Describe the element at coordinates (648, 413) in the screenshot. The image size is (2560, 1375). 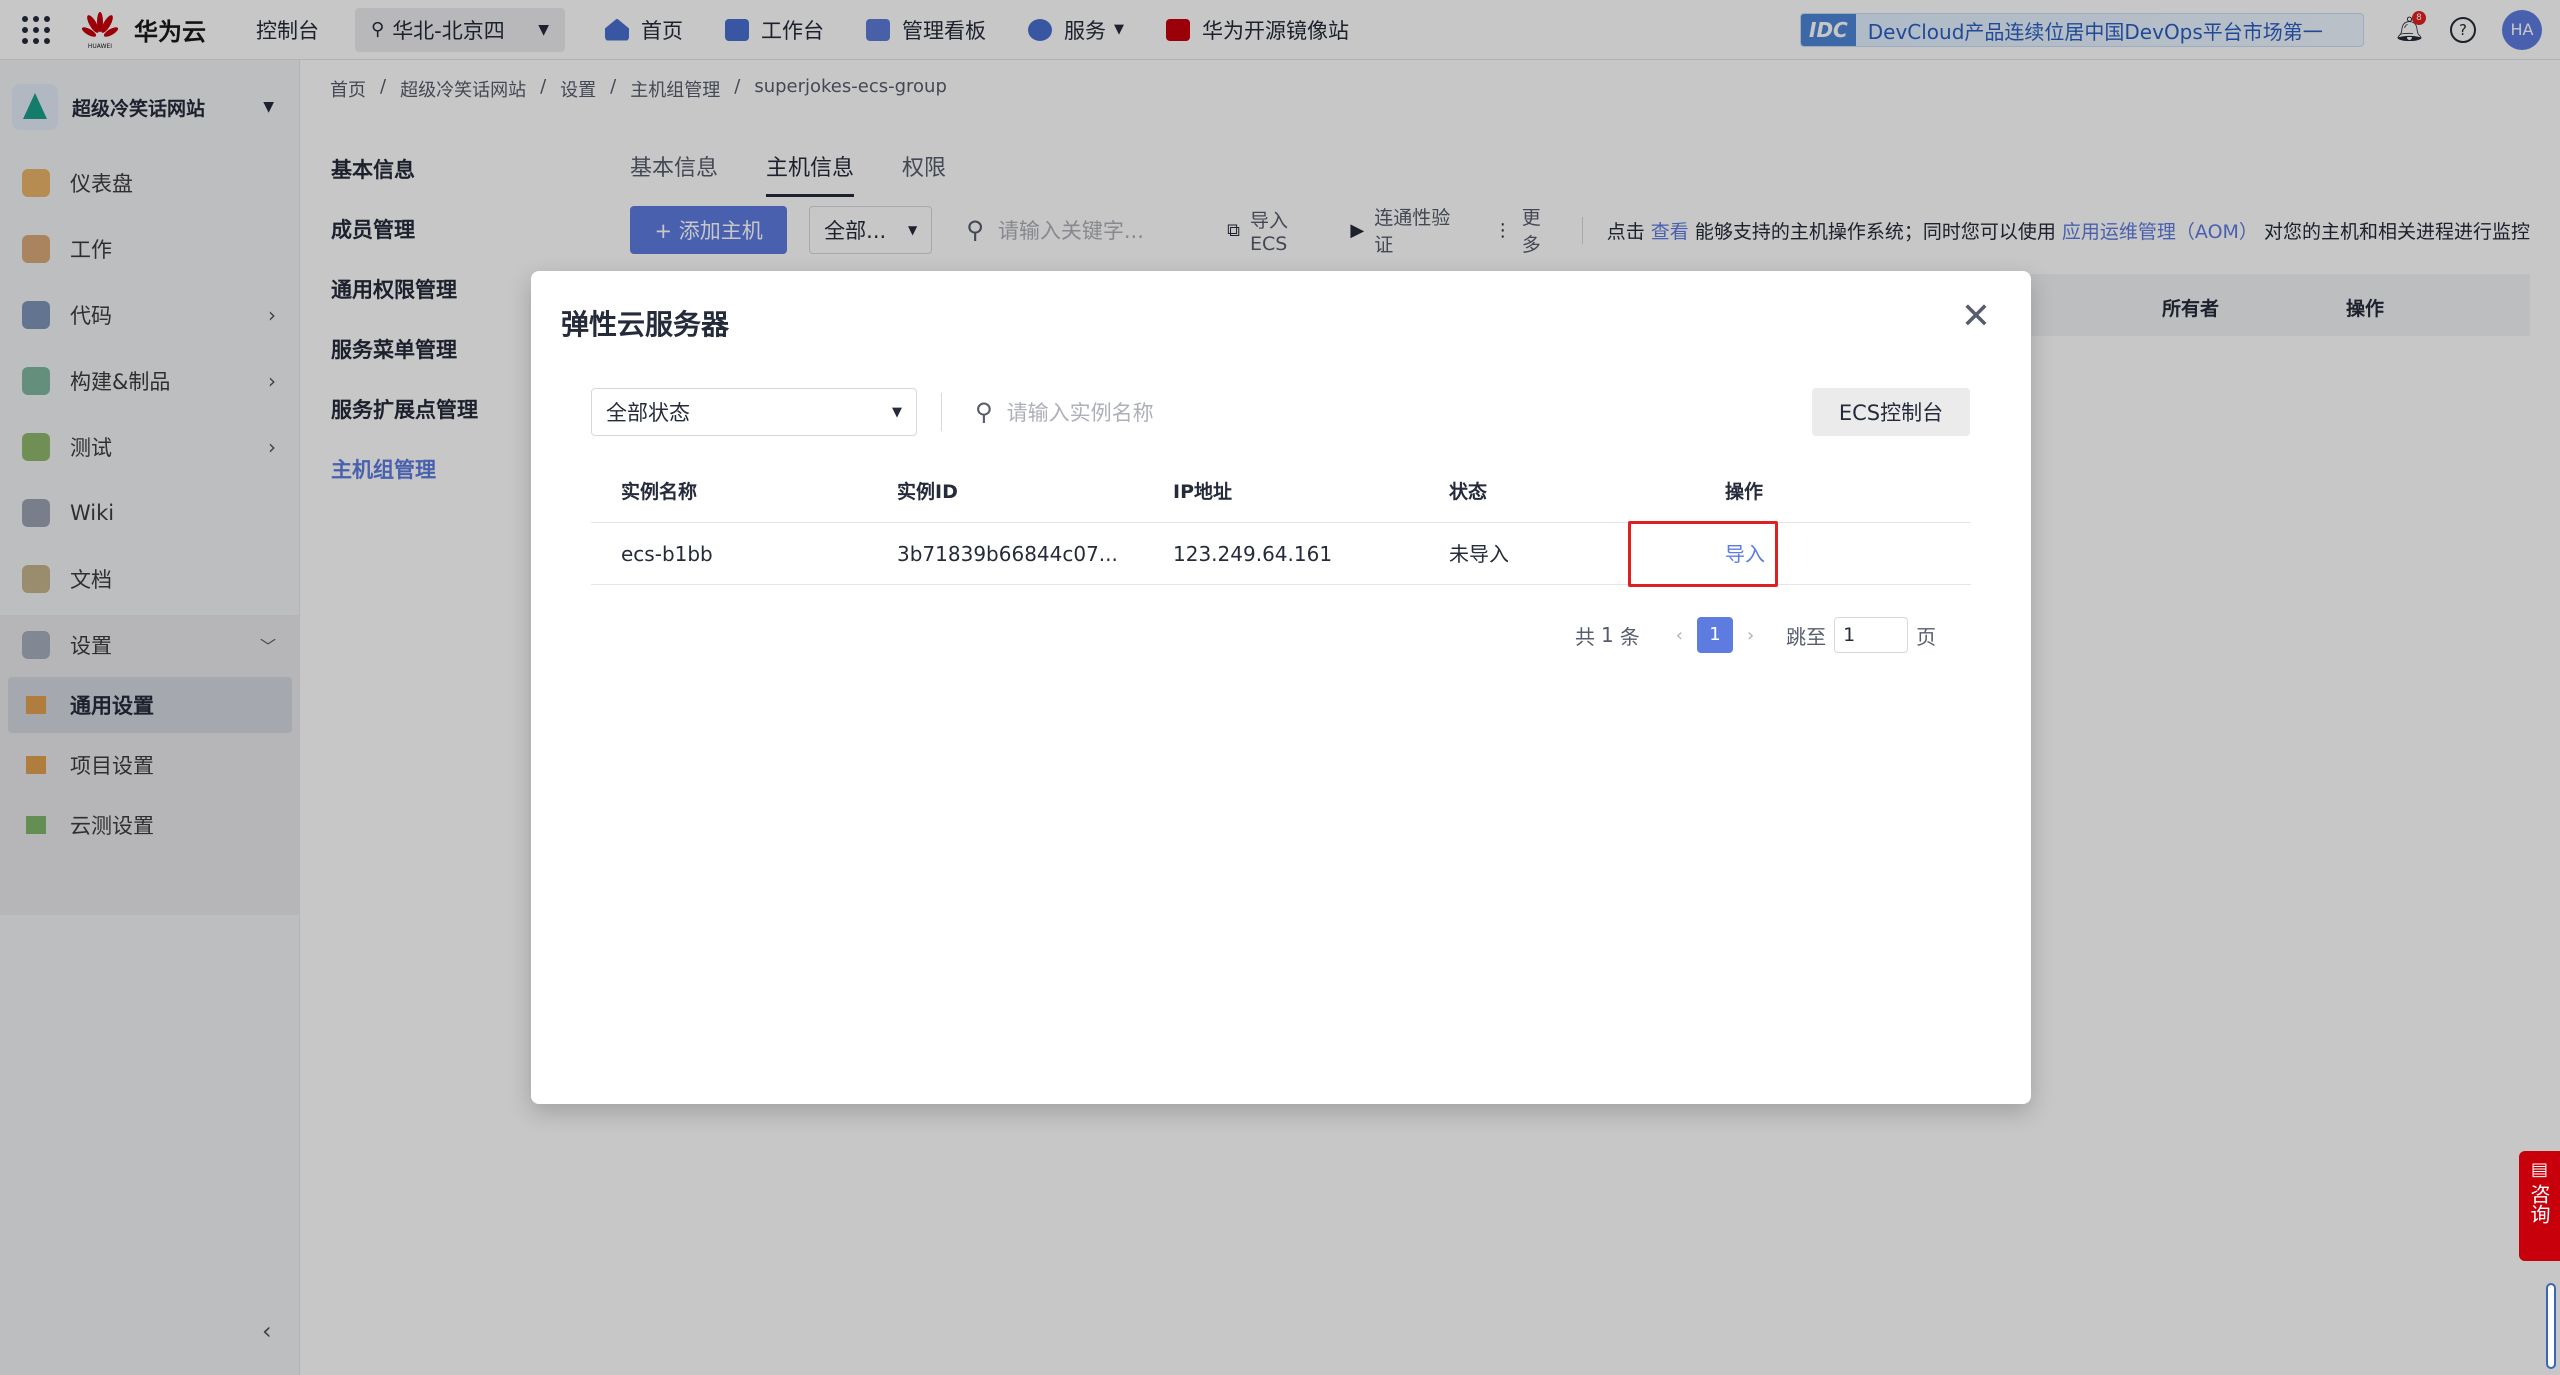
I see `status-filter-value: 全部状态` at that location.